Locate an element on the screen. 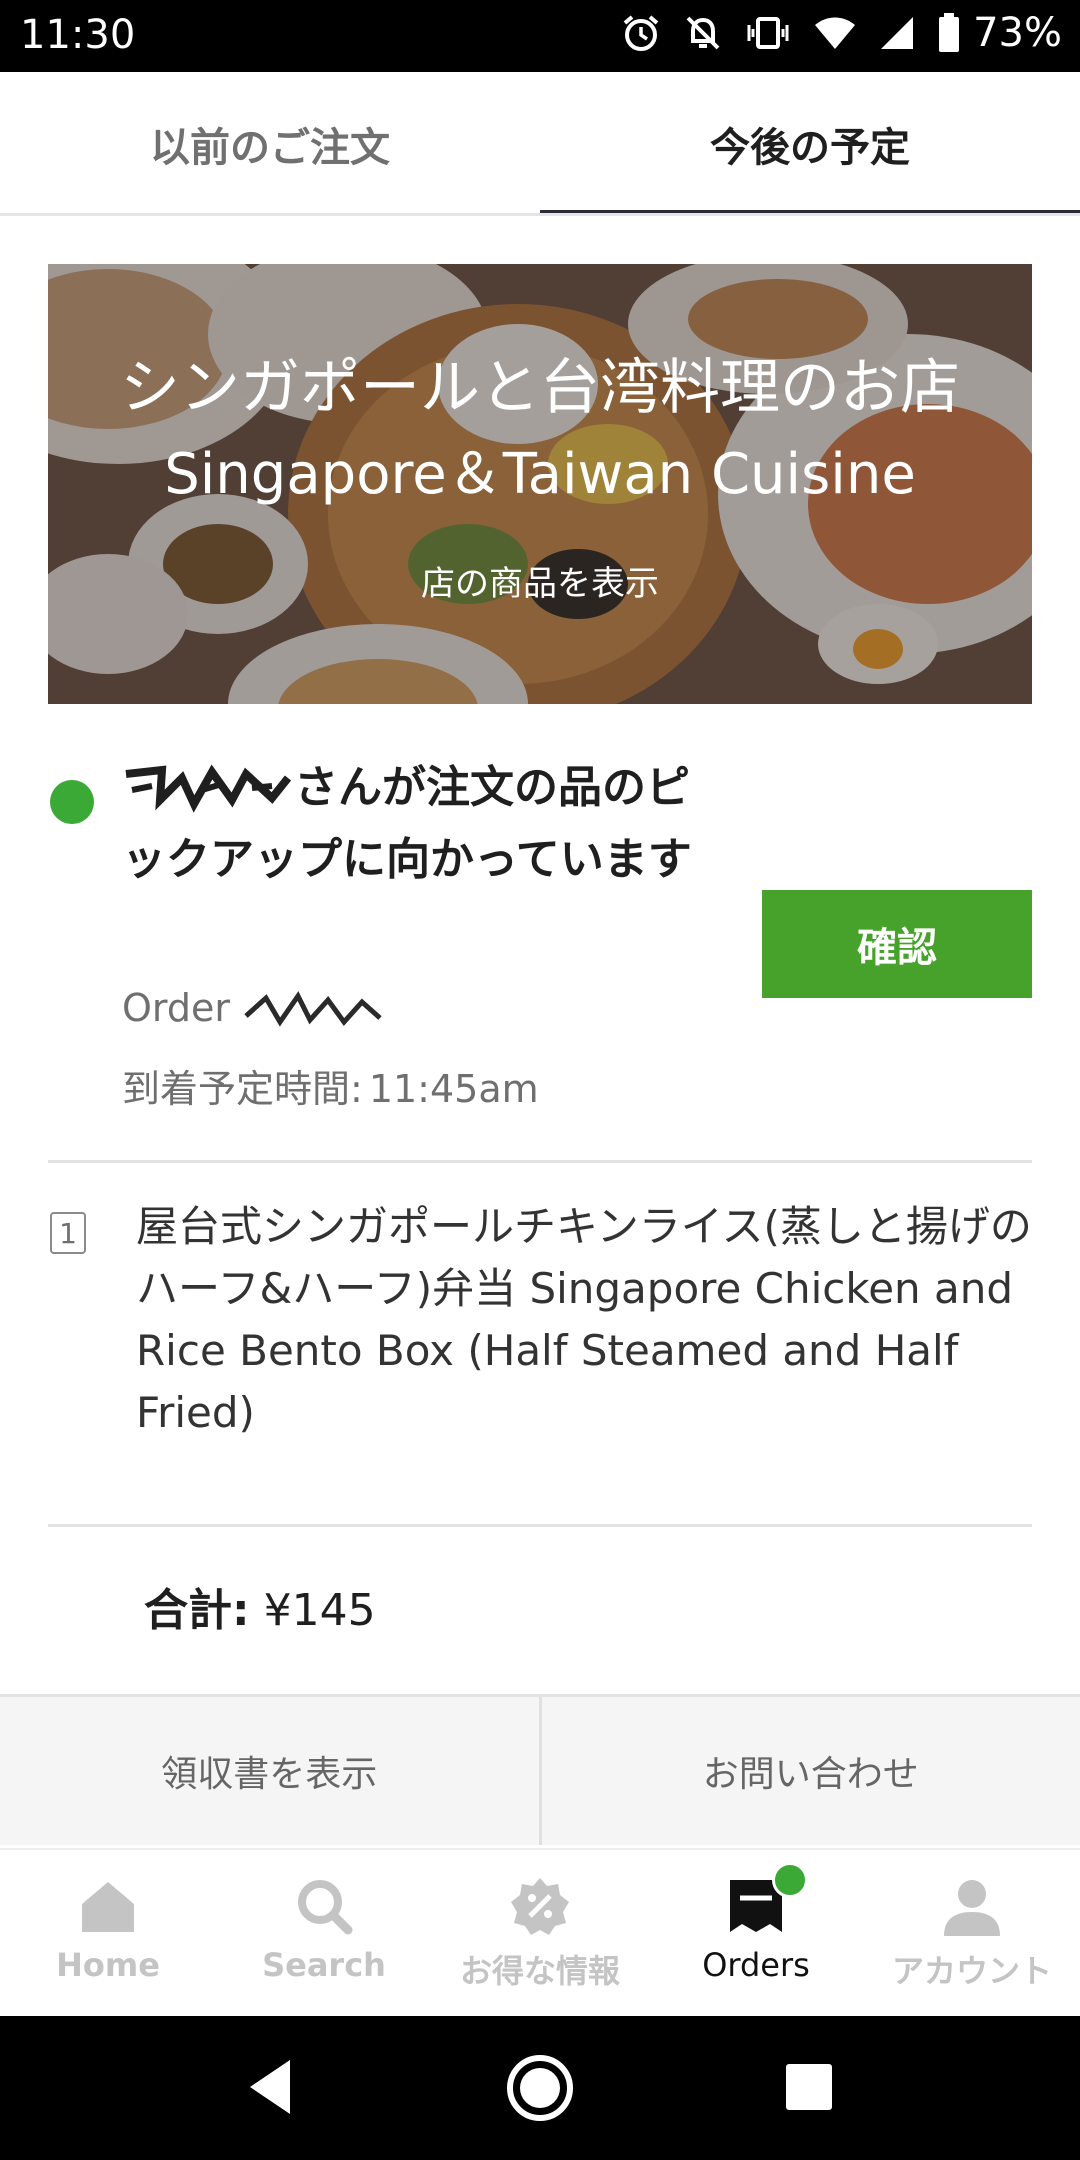 This screenshot has height=2160, width=1080. tab-past-orders: 以前のご注文 is located at coordinates (270, 144).